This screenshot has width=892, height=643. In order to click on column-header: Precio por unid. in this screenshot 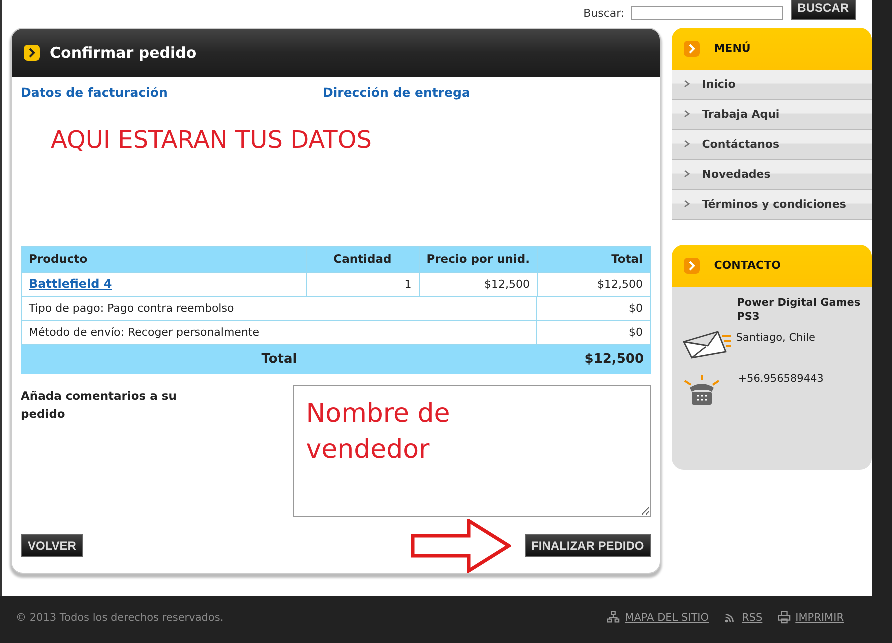, I will do `click(478, 259)`.